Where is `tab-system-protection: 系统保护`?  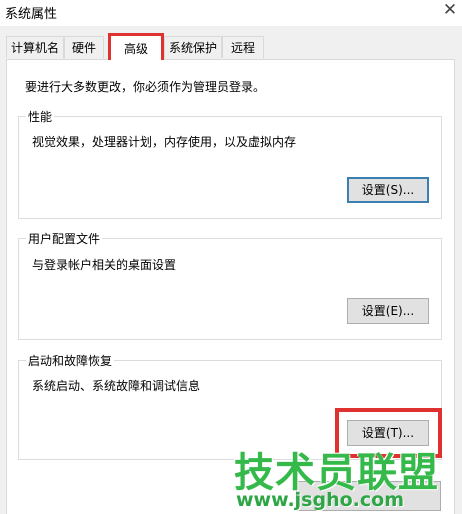
tab-system-protection: 系统保护 is located at coordinates (193, 47).